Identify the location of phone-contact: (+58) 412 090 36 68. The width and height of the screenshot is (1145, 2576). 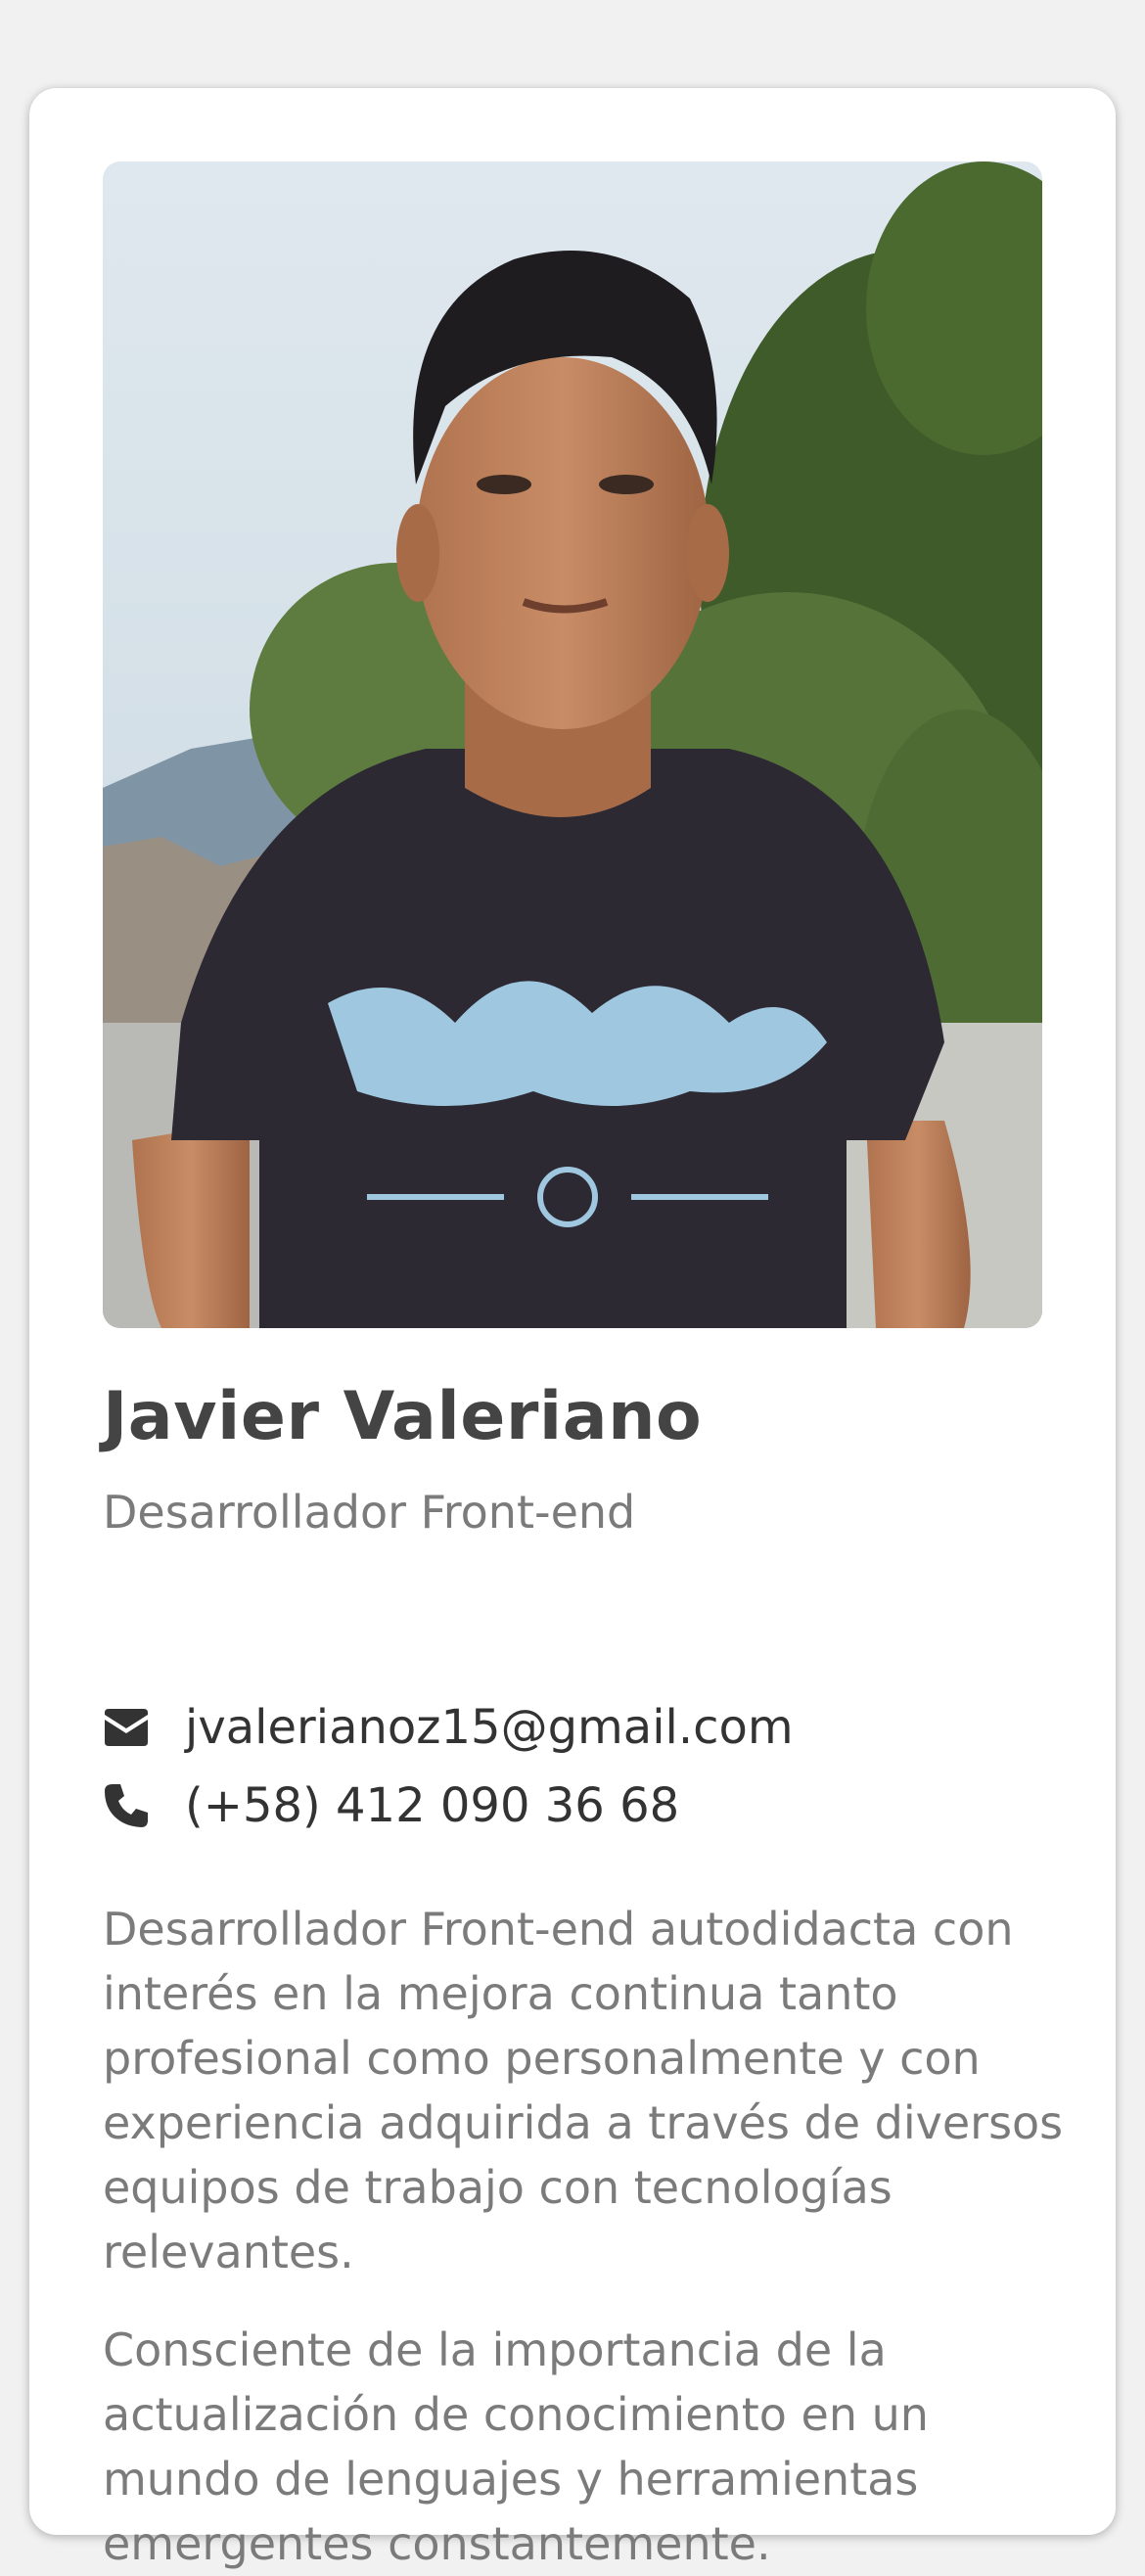
(391, 1806).